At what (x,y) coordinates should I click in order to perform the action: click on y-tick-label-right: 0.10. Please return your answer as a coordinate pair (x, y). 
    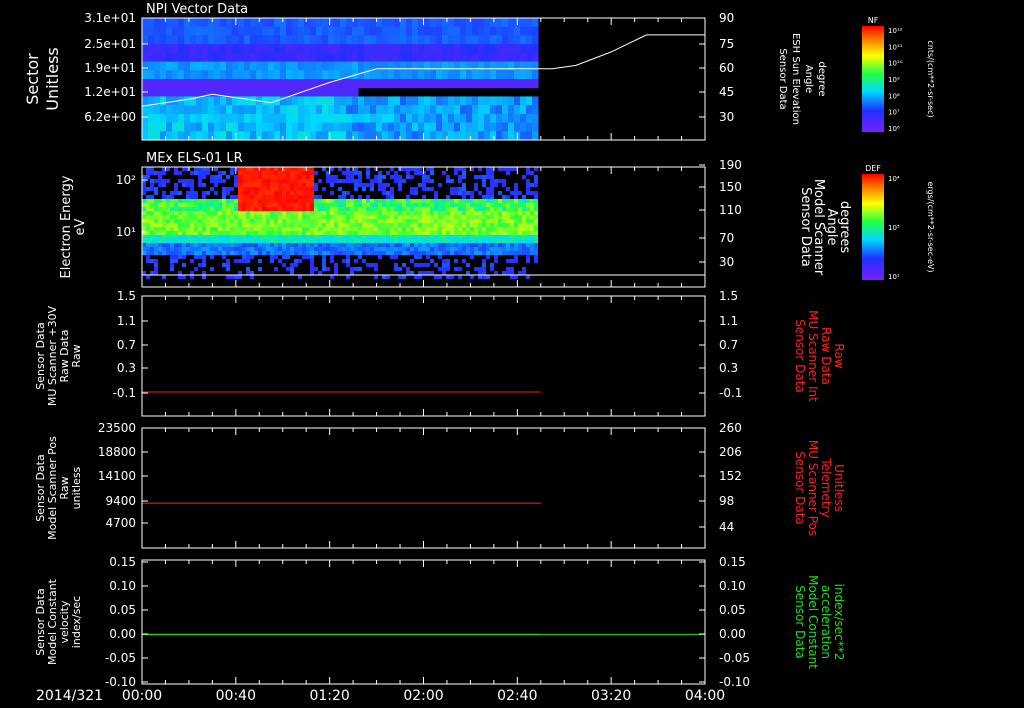
    Looking at the image, I should click on (732, 586).